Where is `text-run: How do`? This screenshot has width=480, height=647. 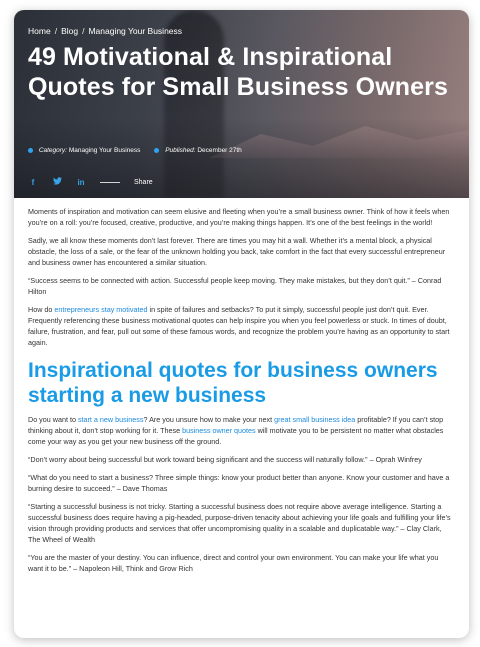 text-run: How do is located at coordinates (41, 309).